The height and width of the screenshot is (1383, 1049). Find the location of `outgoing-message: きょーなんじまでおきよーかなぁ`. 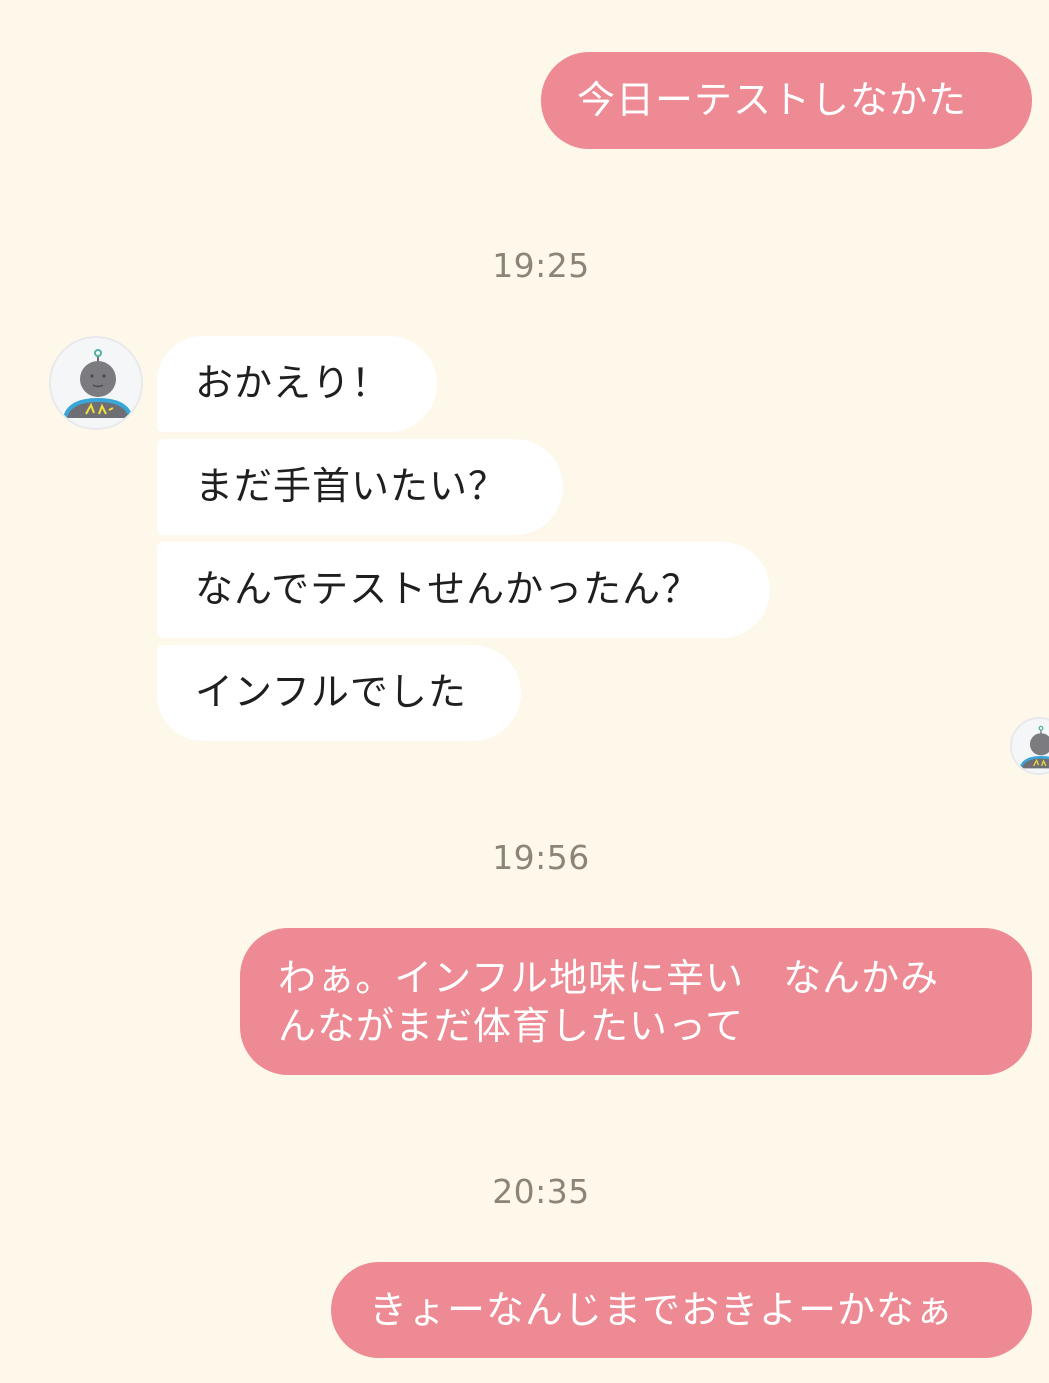

outgoing-message: きょーなんじまでおきよーかなぁ is located at coordinates (681, 1310).